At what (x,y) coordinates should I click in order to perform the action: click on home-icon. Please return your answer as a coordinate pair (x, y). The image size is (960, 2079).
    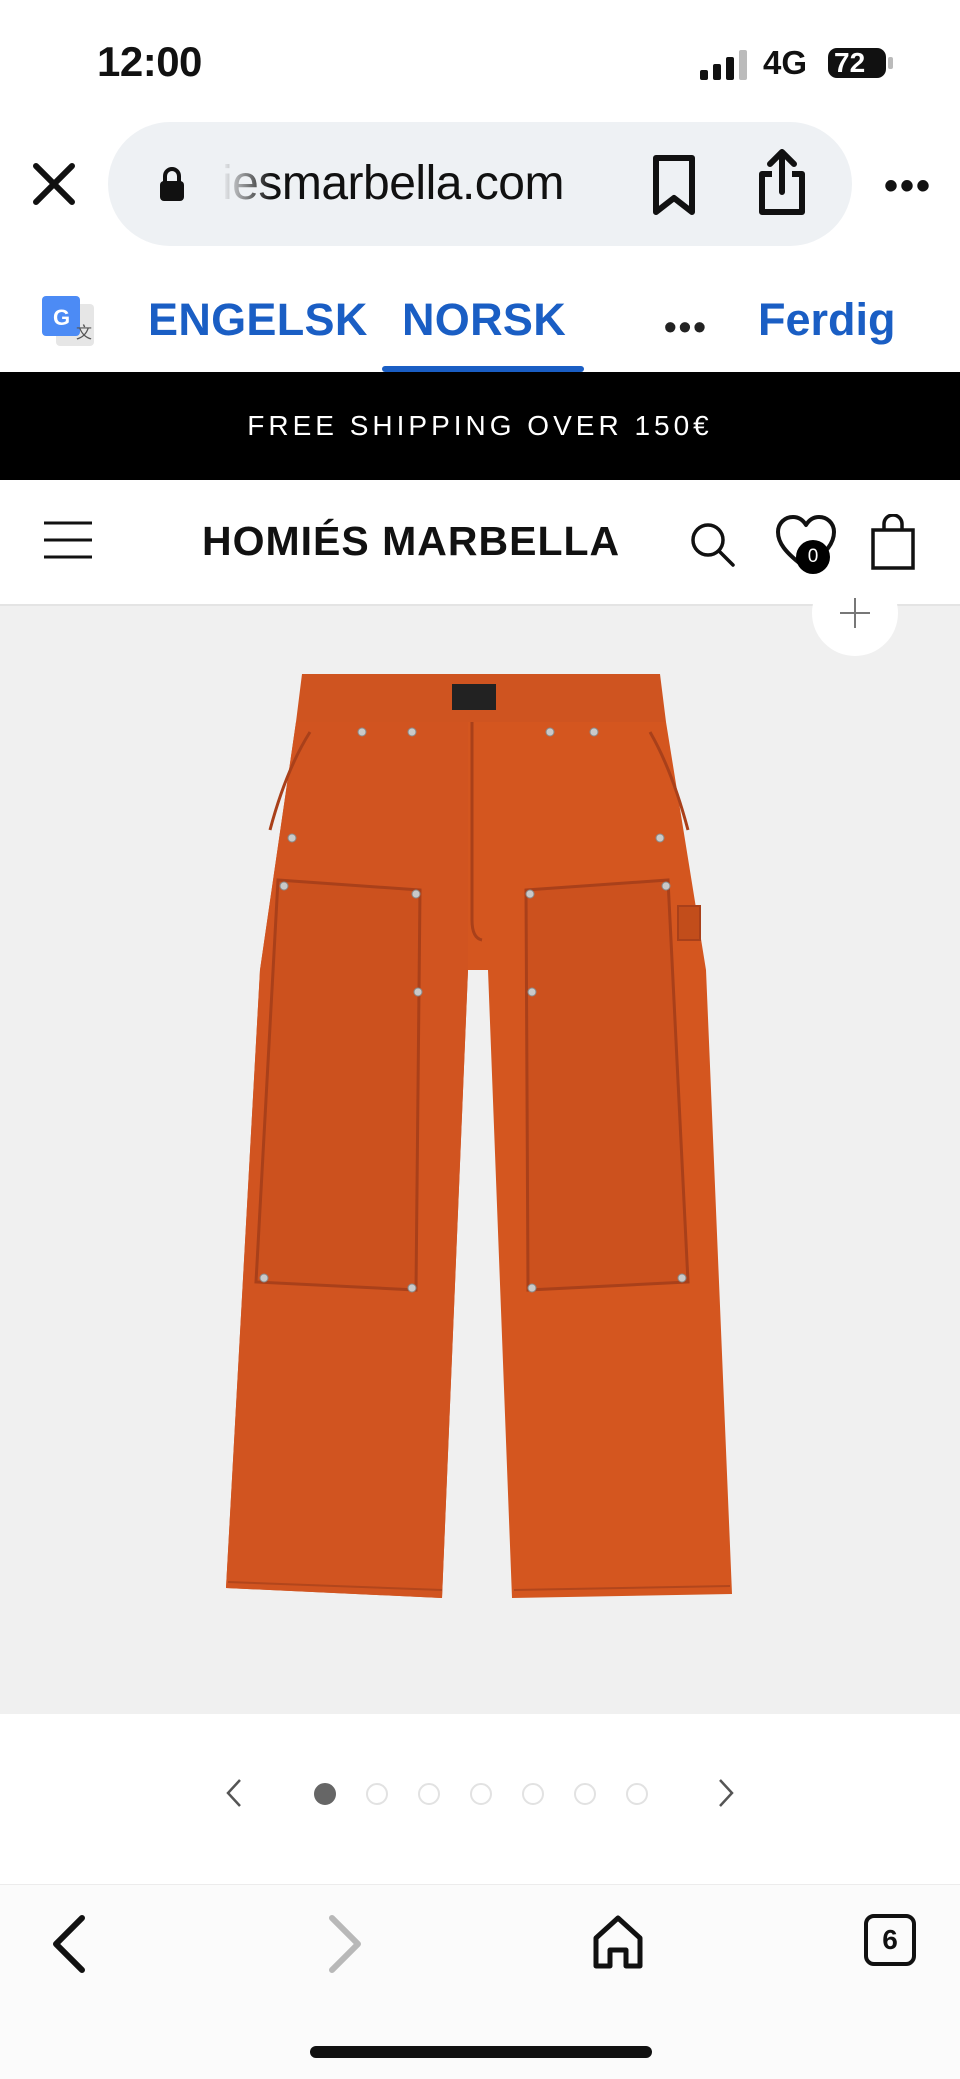
    Looking at the image, I should click on (618, 1942).